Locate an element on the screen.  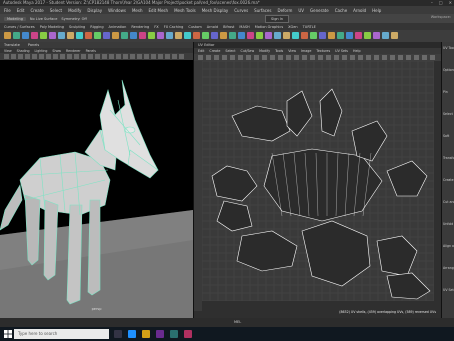
shelf-tab-poly-modeling: Poly Modeling is located at coordinates (52, 27).